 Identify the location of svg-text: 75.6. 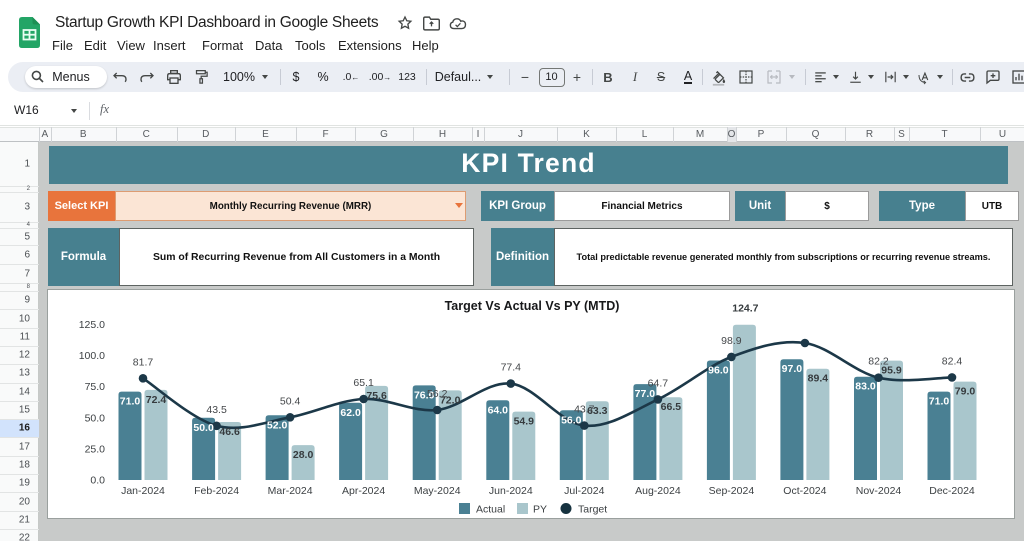
(376, 396).